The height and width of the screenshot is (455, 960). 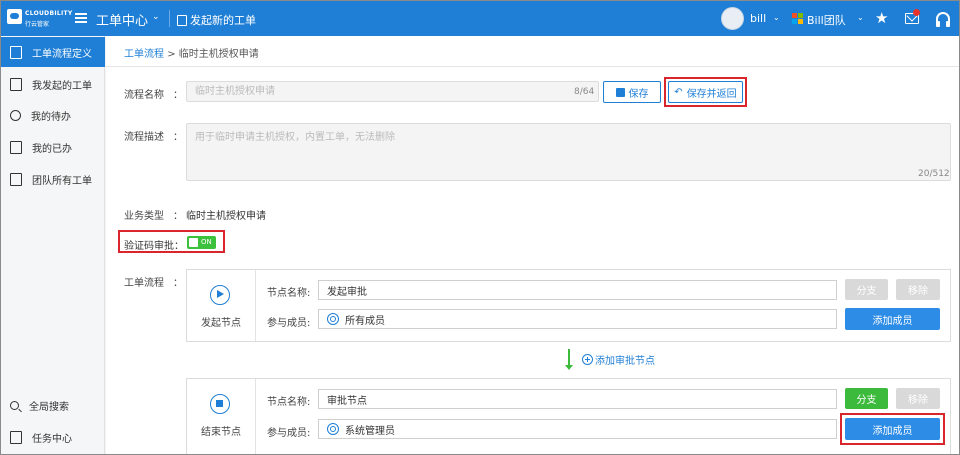 What do you see at coordinates (226, 216) in the screenshot?
I see `business-type-value: 临时主机授权申请` at bounding box center [226, 216].